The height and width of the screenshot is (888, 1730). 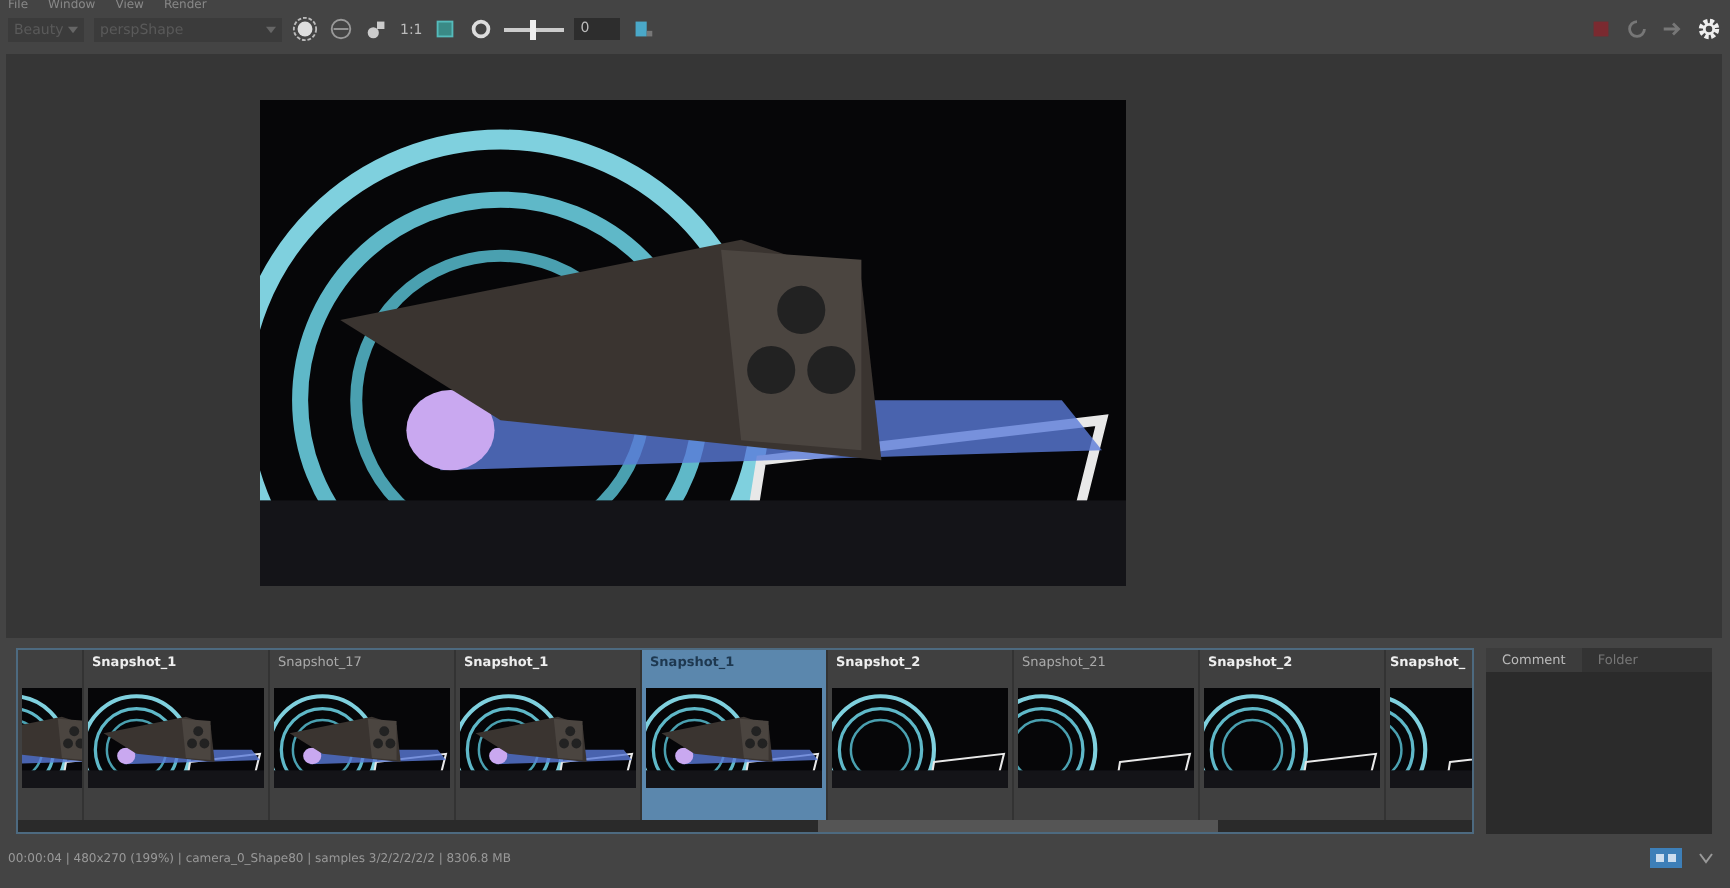 I want to click on view-toggle-icon, so click(x=1666, y=858).